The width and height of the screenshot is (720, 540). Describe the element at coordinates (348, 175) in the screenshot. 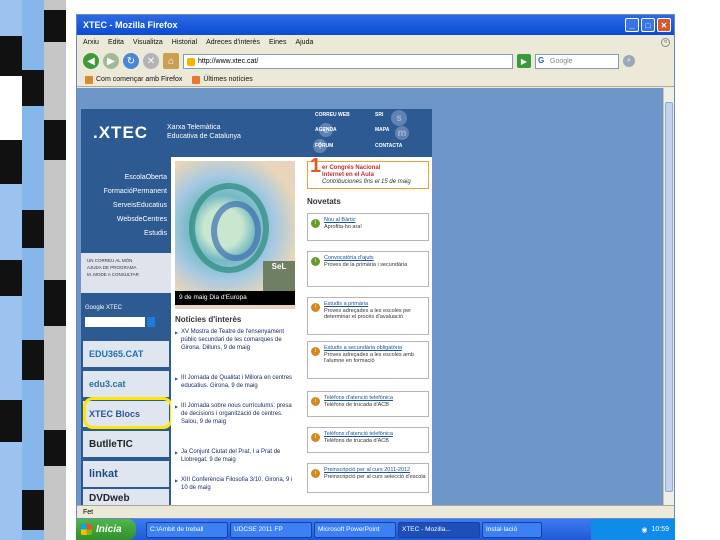

I see `congress-line: Internet en el Aula` at that location.